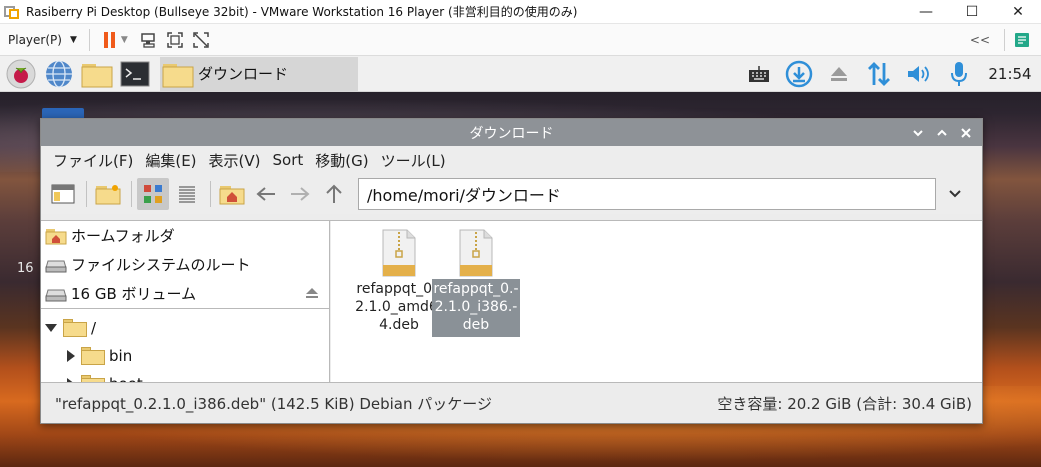 Image resolution: width=1041 pixels, height=467 pixels. I want to click on raspberry-menu-icon, so click(21, 74).